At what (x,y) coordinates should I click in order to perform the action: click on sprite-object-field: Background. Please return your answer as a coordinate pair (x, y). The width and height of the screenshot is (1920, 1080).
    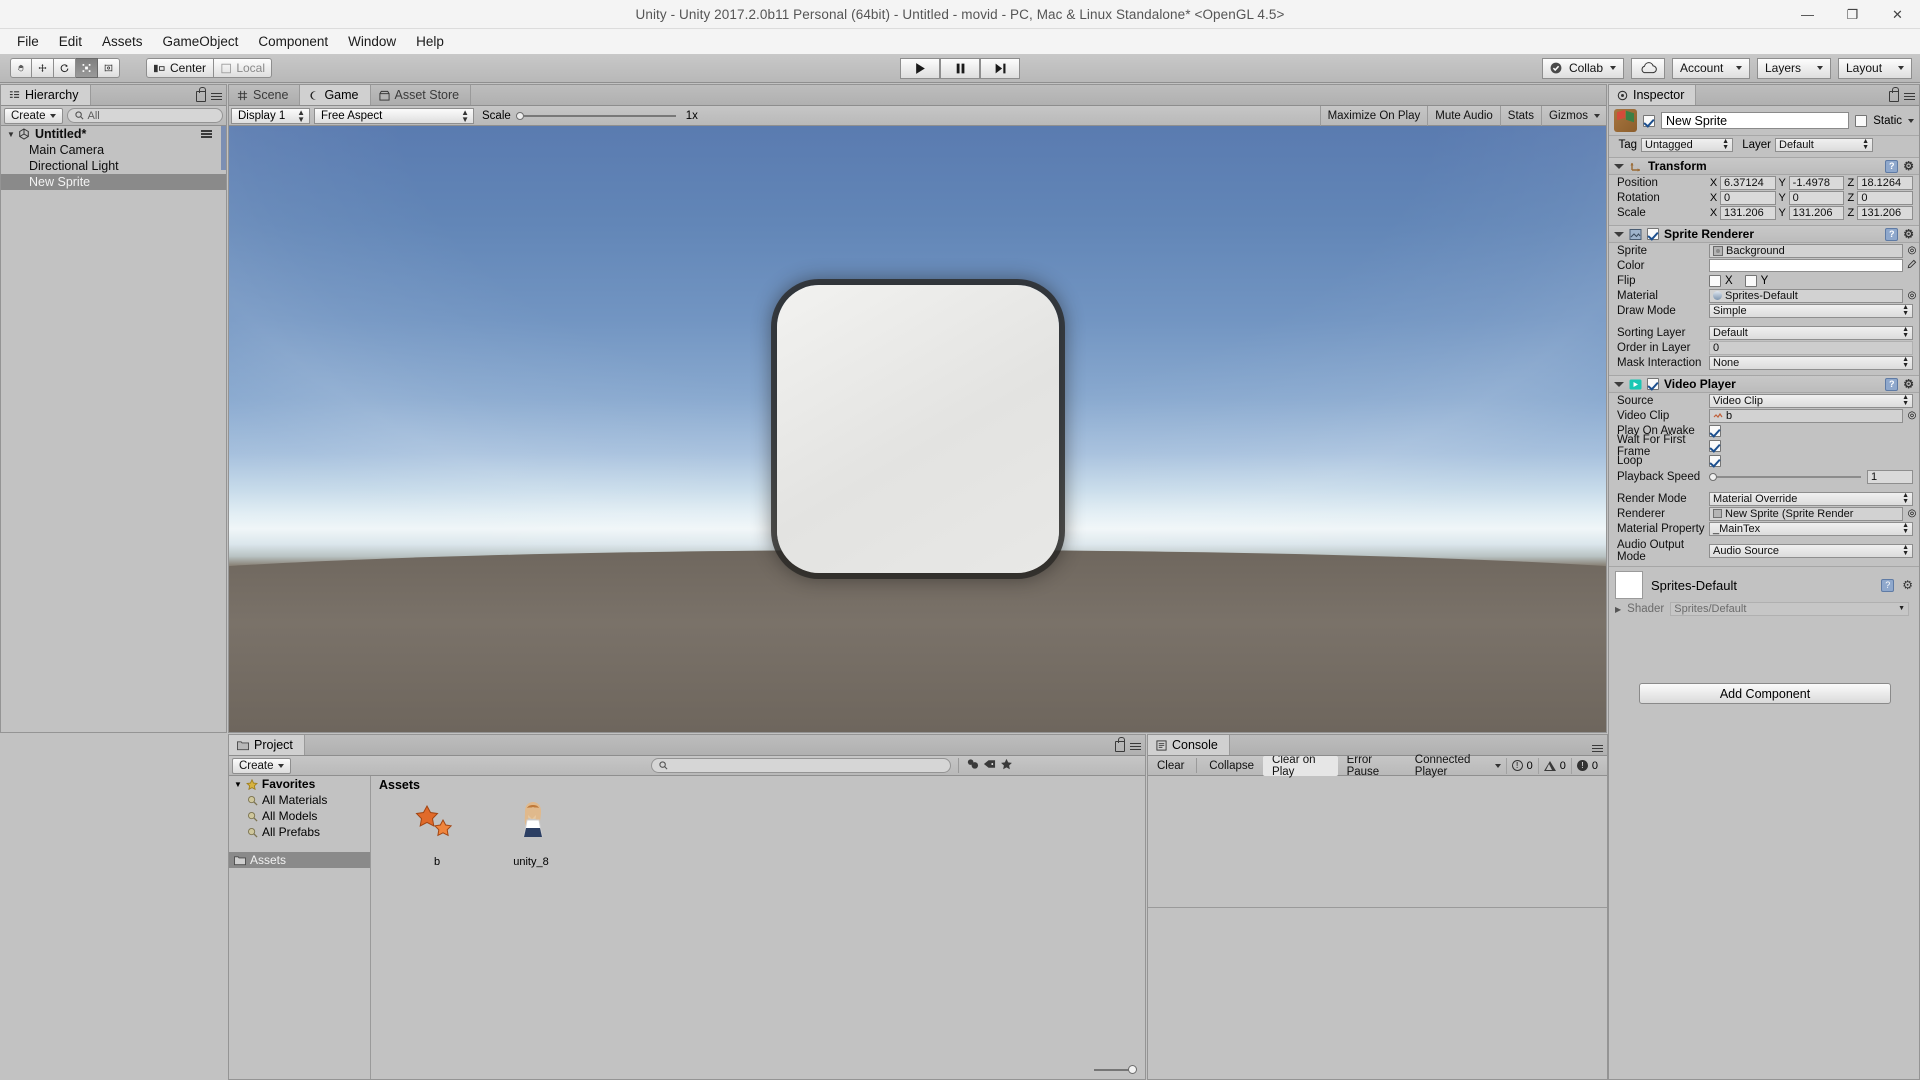
    Looking at the image, I should click on (1806, 250).